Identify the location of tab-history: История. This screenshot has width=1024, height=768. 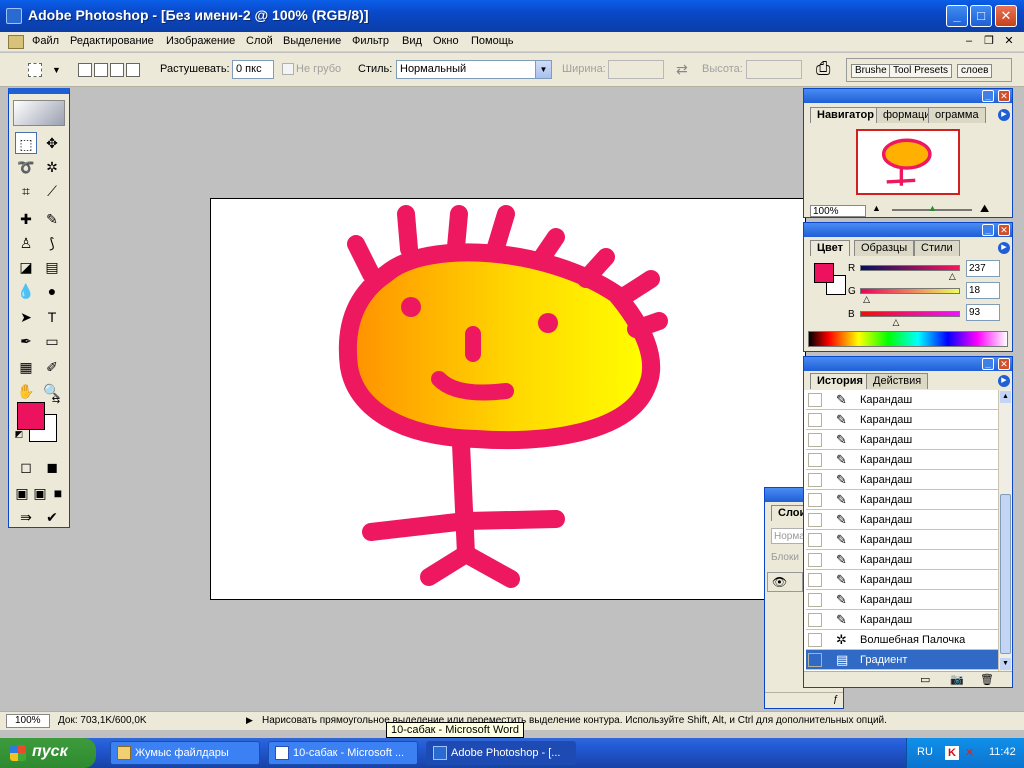
(840, 381).